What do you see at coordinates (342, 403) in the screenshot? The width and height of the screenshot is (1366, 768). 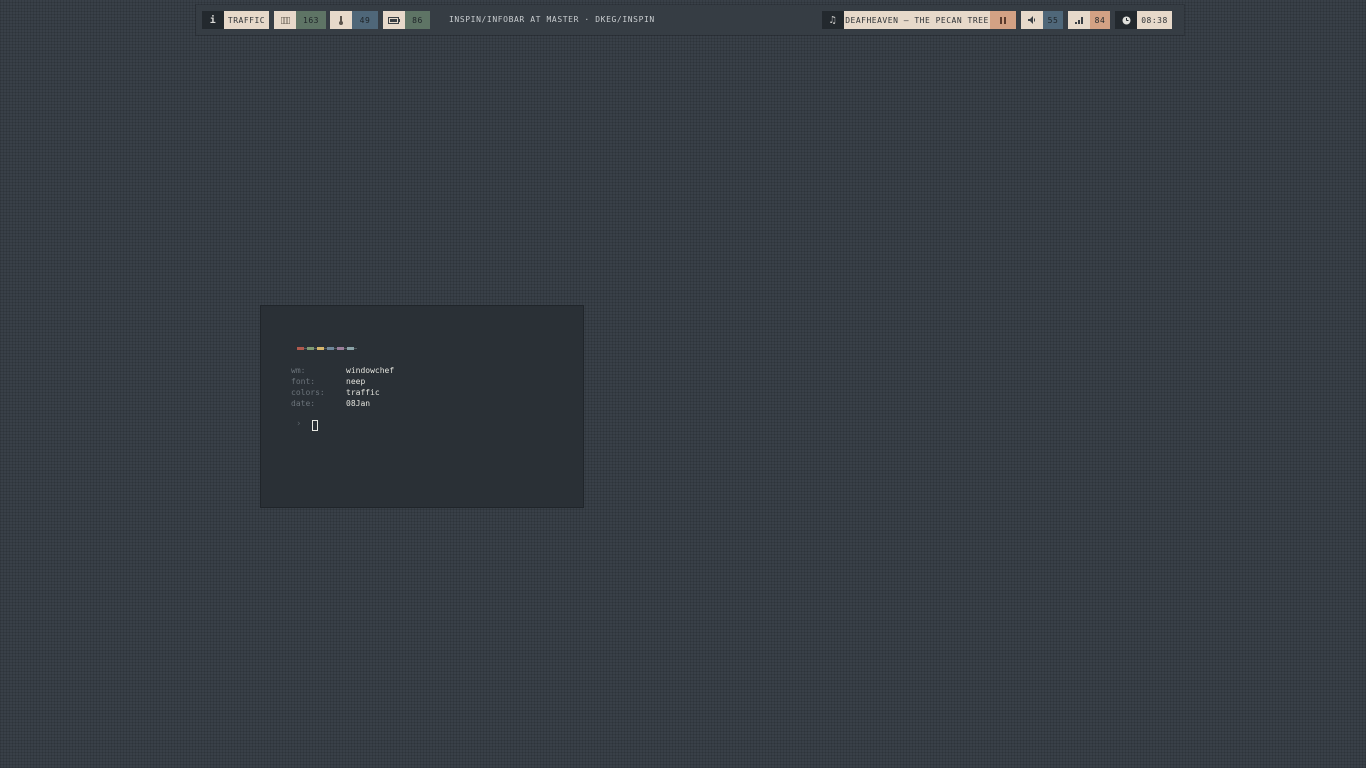 I see `info-row: date: 08Jan` at bounding box center [342, 403].